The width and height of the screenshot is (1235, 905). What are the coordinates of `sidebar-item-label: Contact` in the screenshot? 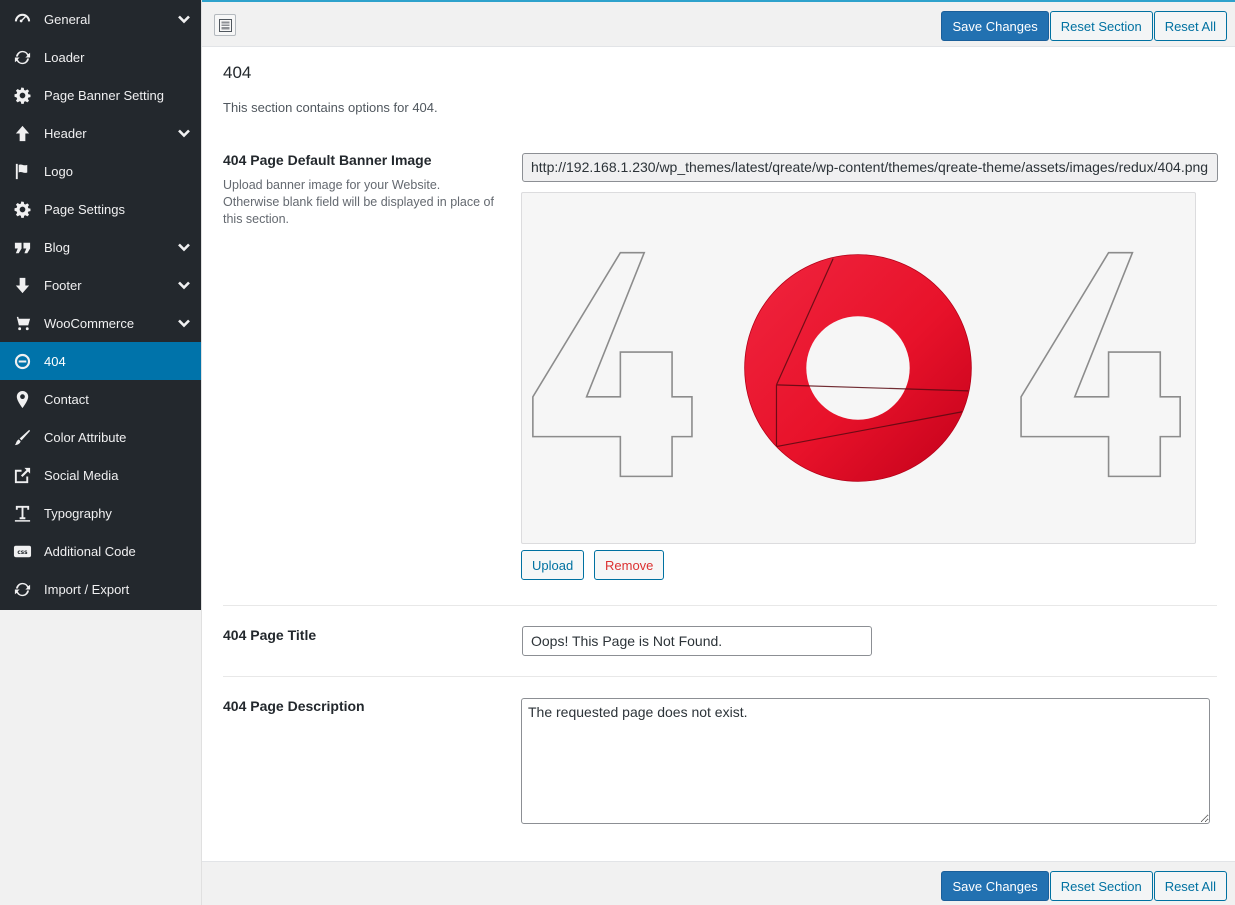 It's located at (66, 399).